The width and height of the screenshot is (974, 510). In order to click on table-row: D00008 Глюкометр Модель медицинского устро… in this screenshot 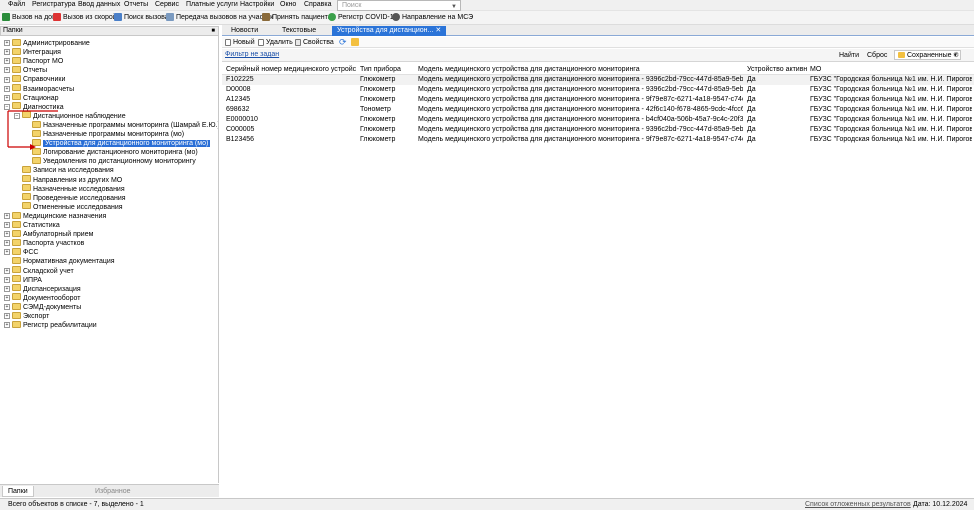, I will do `click(598, 90)`.